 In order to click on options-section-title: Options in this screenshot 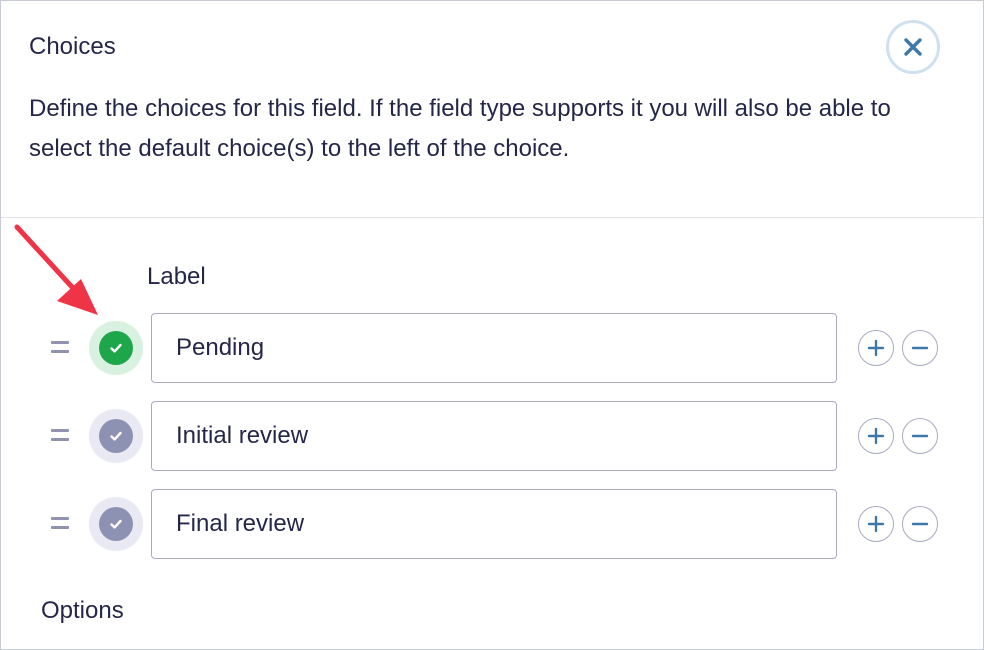, I will do `click(82, 610)`.